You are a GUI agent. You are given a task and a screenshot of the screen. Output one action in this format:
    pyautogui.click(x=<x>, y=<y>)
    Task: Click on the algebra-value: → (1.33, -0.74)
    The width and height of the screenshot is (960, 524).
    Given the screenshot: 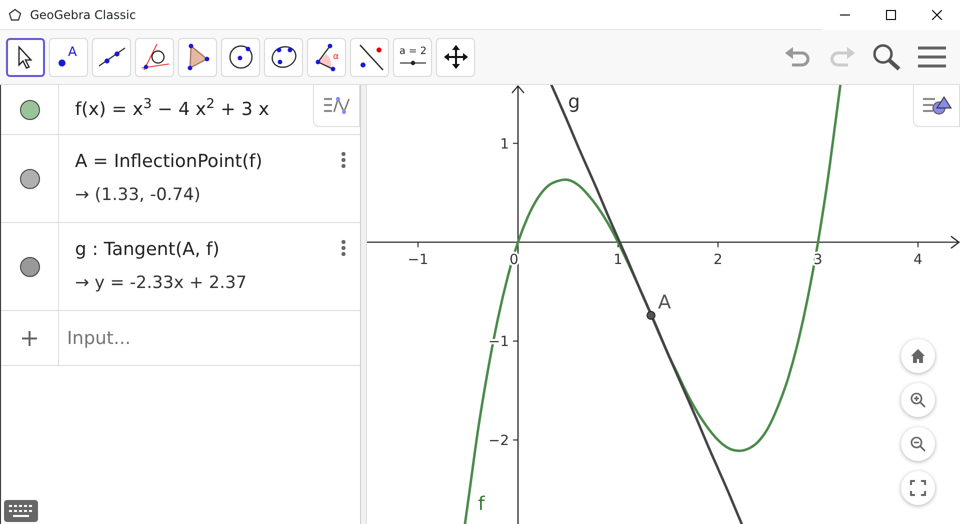 What is the action you would take?
    pyautogui.click(x=138, y=196)
    